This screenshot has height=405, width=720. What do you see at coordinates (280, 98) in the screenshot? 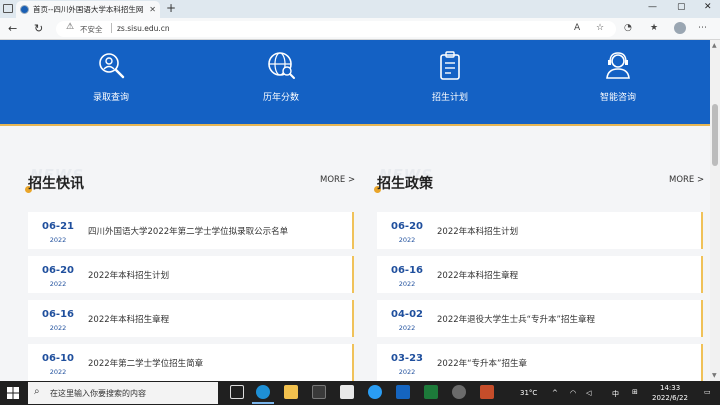
I see `quick-link-label: 历年分数` at bounding box center [280, 98].